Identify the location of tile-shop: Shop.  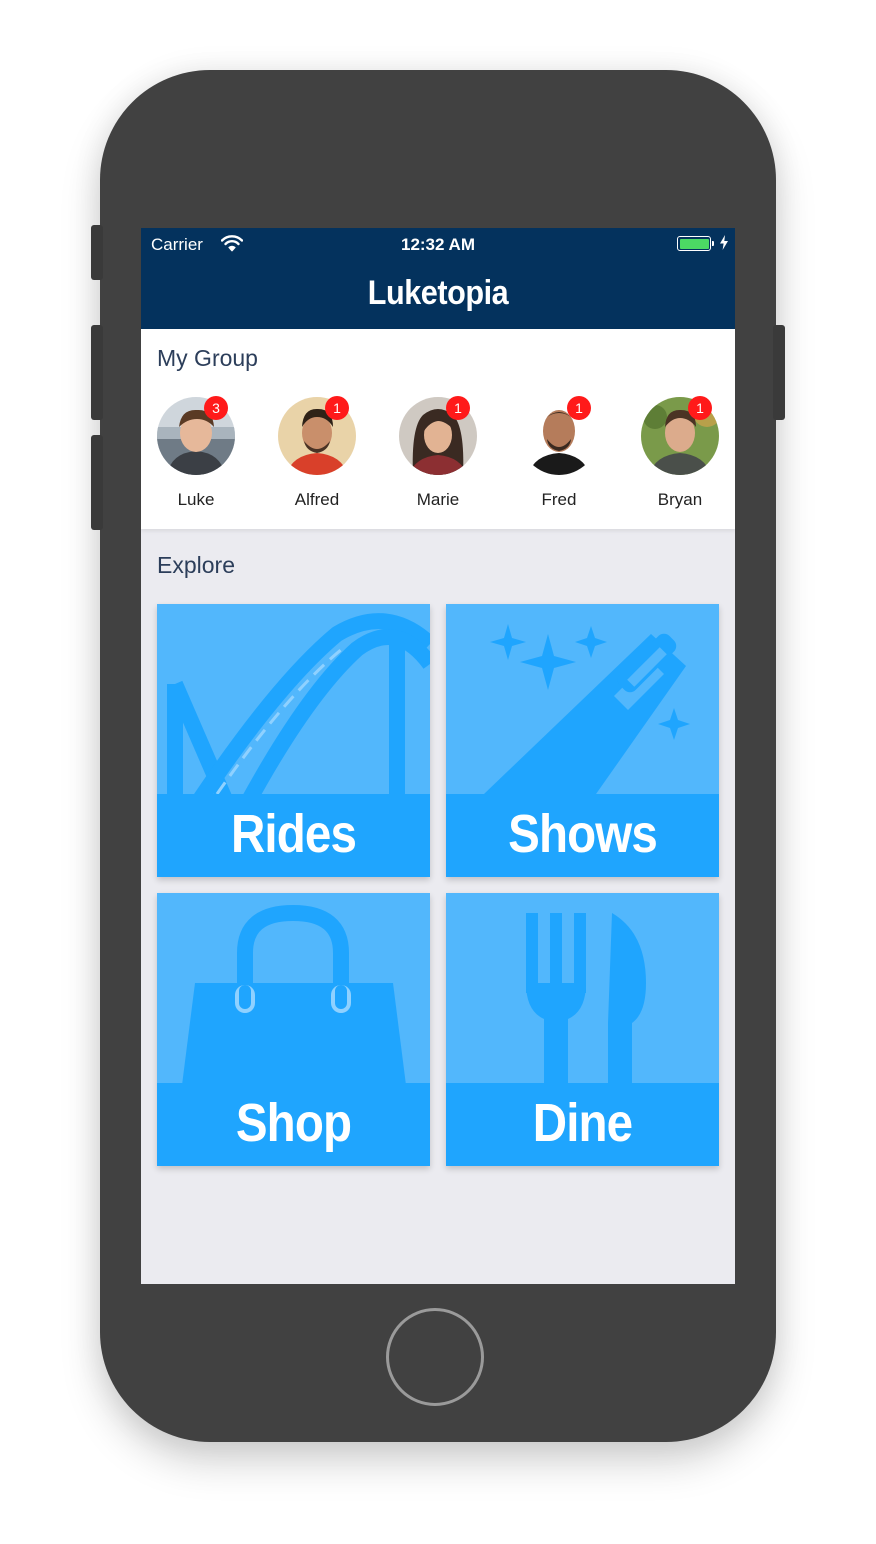
(293, 1029).